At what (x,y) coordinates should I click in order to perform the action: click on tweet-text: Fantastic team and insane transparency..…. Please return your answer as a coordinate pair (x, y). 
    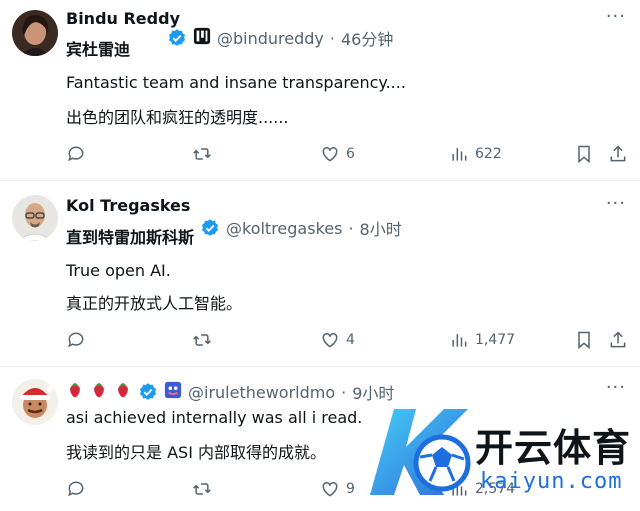
    Looking at the image, I should click on (236, 82).